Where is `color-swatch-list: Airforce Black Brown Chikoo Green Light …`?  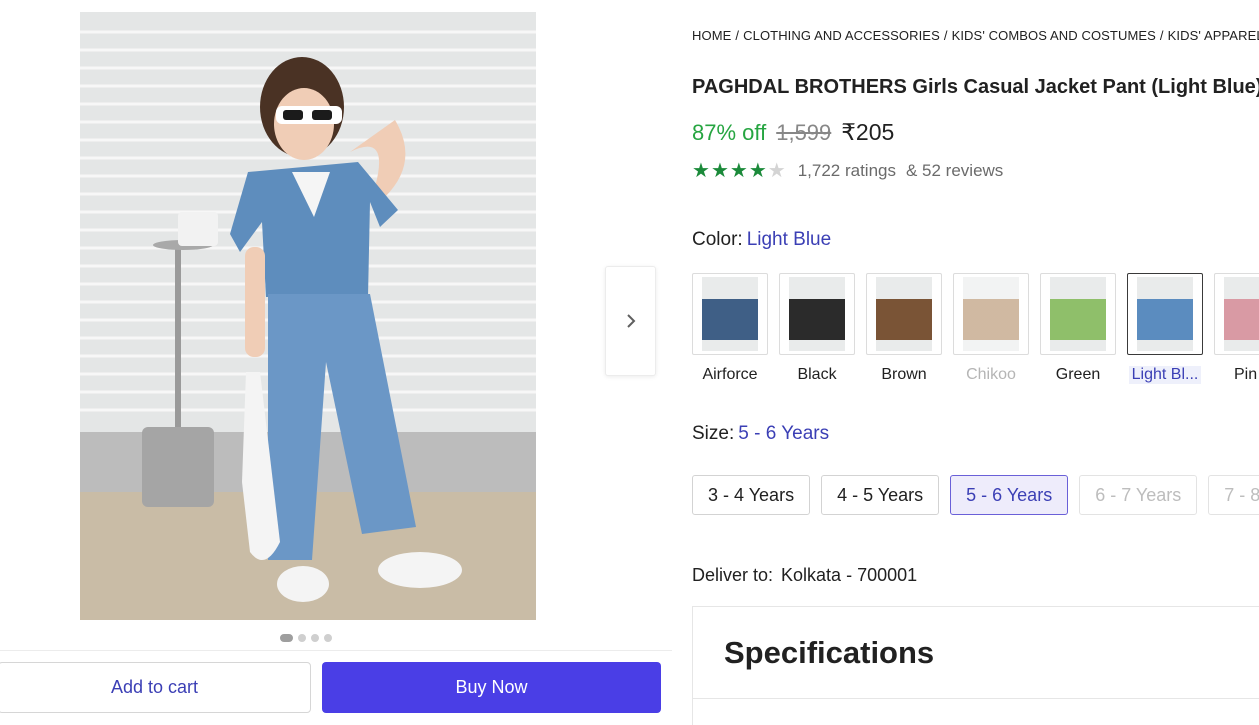
color-swatch-list: Airforce Black Brown Chikoo Green Light … is located at coordinates (975, 331).